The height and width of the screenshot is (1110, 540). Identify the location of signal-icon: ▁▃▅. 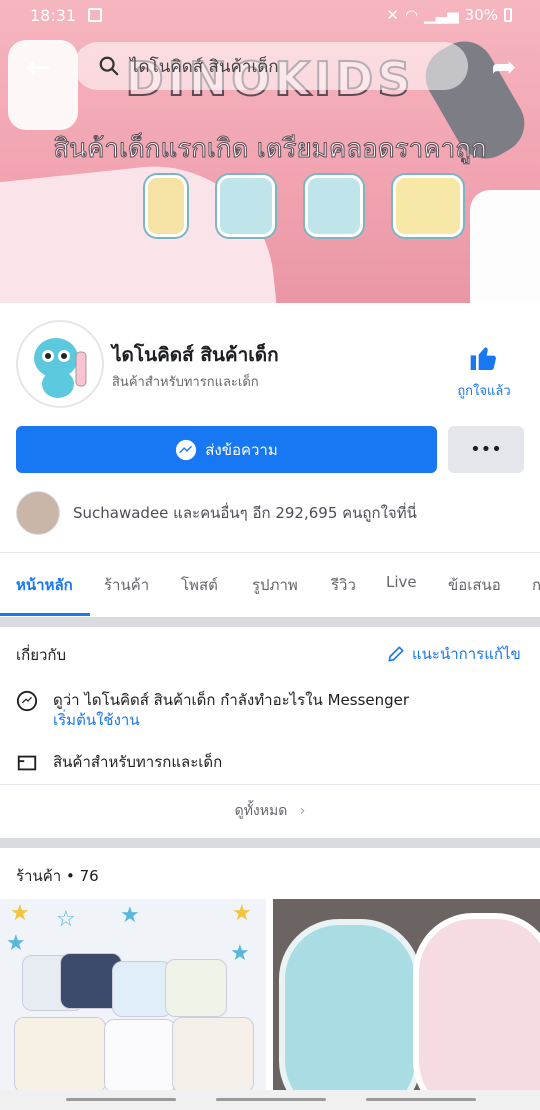
(441, 15).